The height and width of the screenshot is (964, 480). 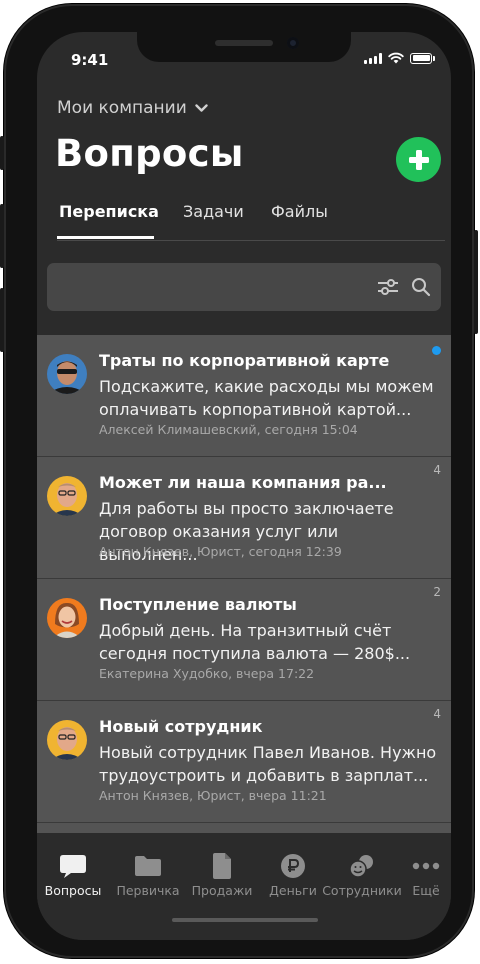 What do you see at coordinates (251, 221) in the screenshot?
I see `tab-bar: Переписка Задачи Файлы` at bounding box center [251, 221].